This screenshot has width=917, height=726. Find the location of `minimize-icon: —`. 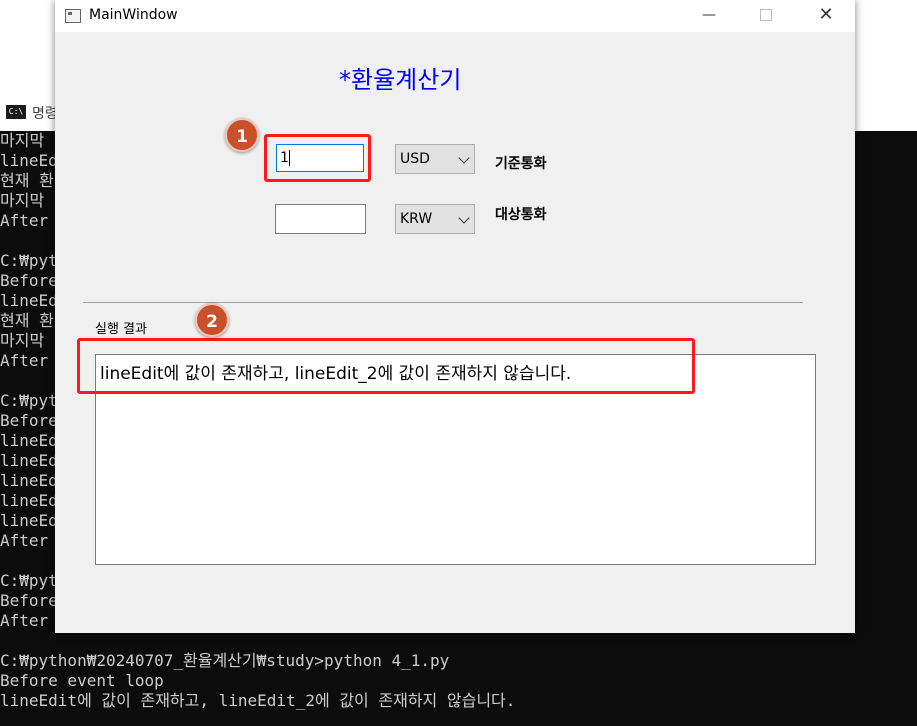

minimize-icon: — is located at coordinates (709, 15).